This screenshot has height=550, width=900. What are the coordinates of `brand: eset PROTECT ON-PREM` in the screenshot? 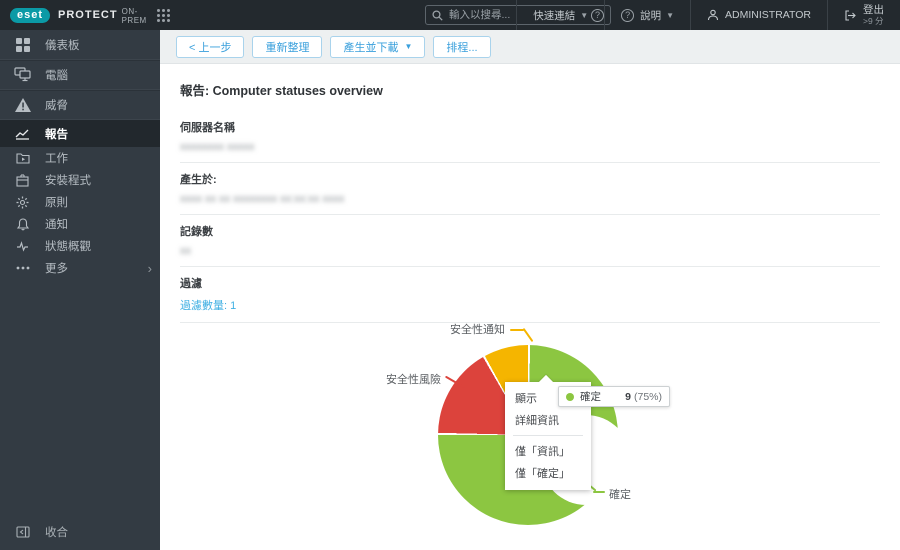 It's located at (85, 15).